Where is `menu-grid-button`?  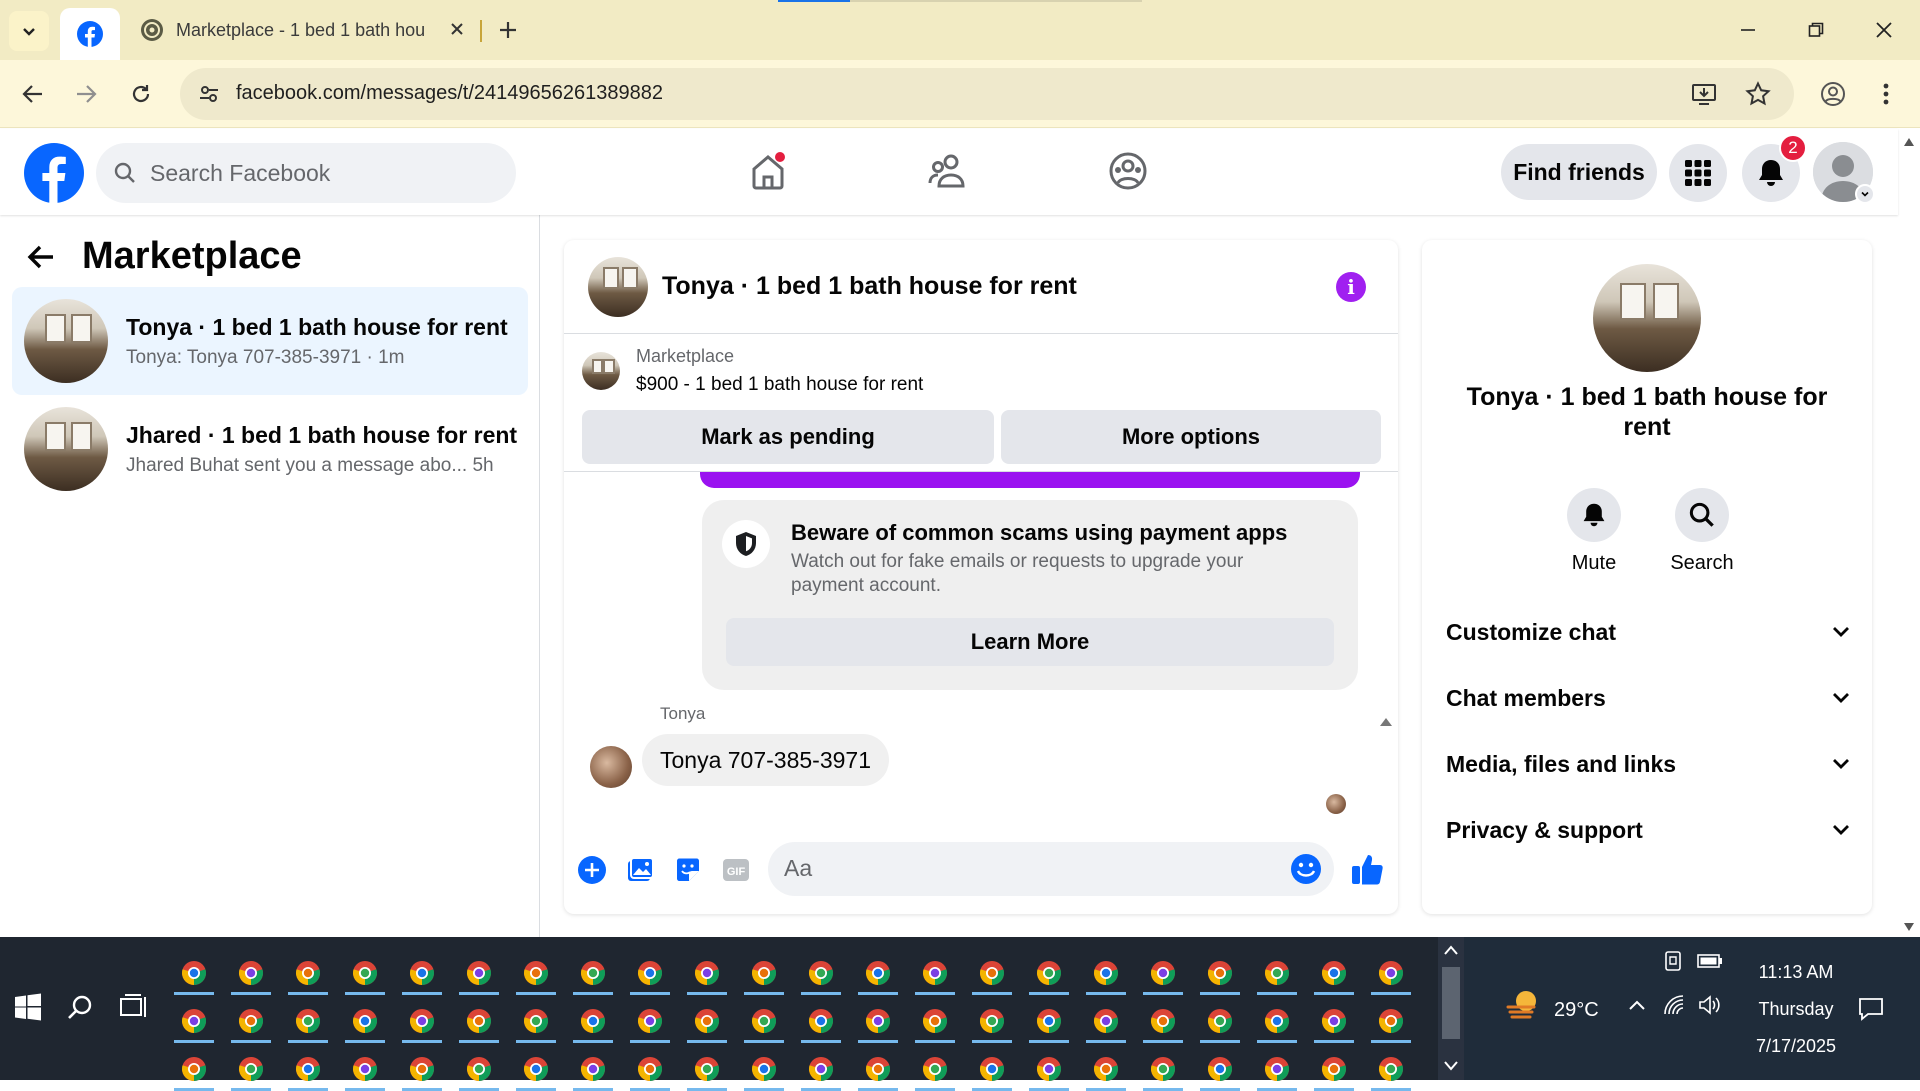 menu-grid-button is located at coordinates (1698, 173).